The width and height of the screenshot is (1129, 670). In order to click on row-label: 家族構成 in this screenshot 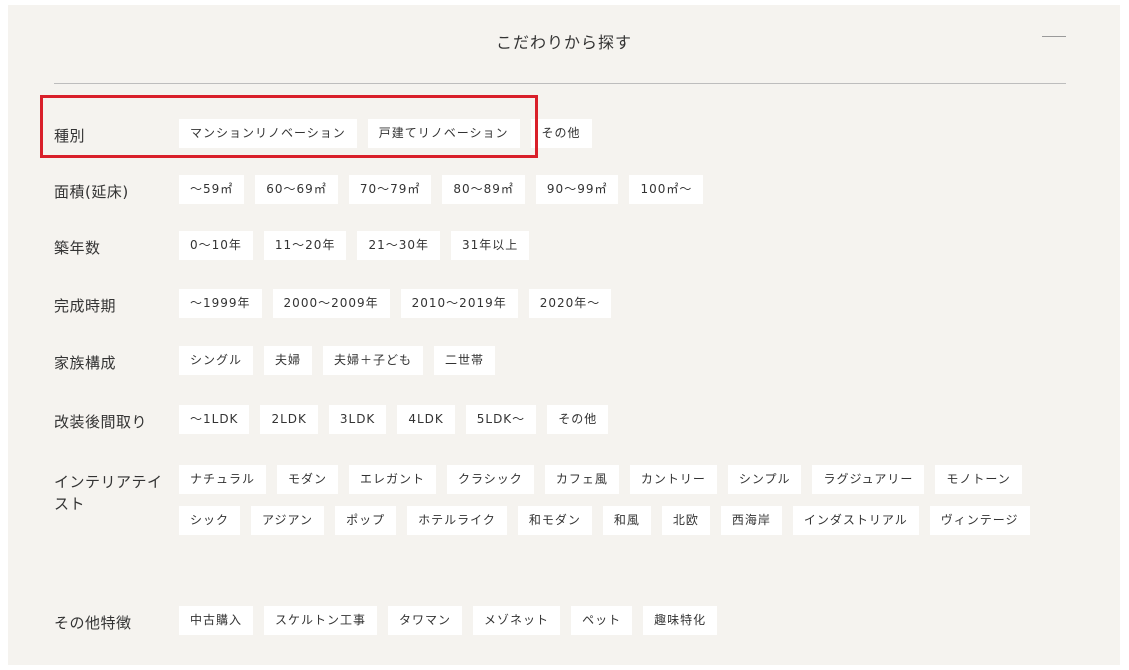, I will do `click(85, 363)`.